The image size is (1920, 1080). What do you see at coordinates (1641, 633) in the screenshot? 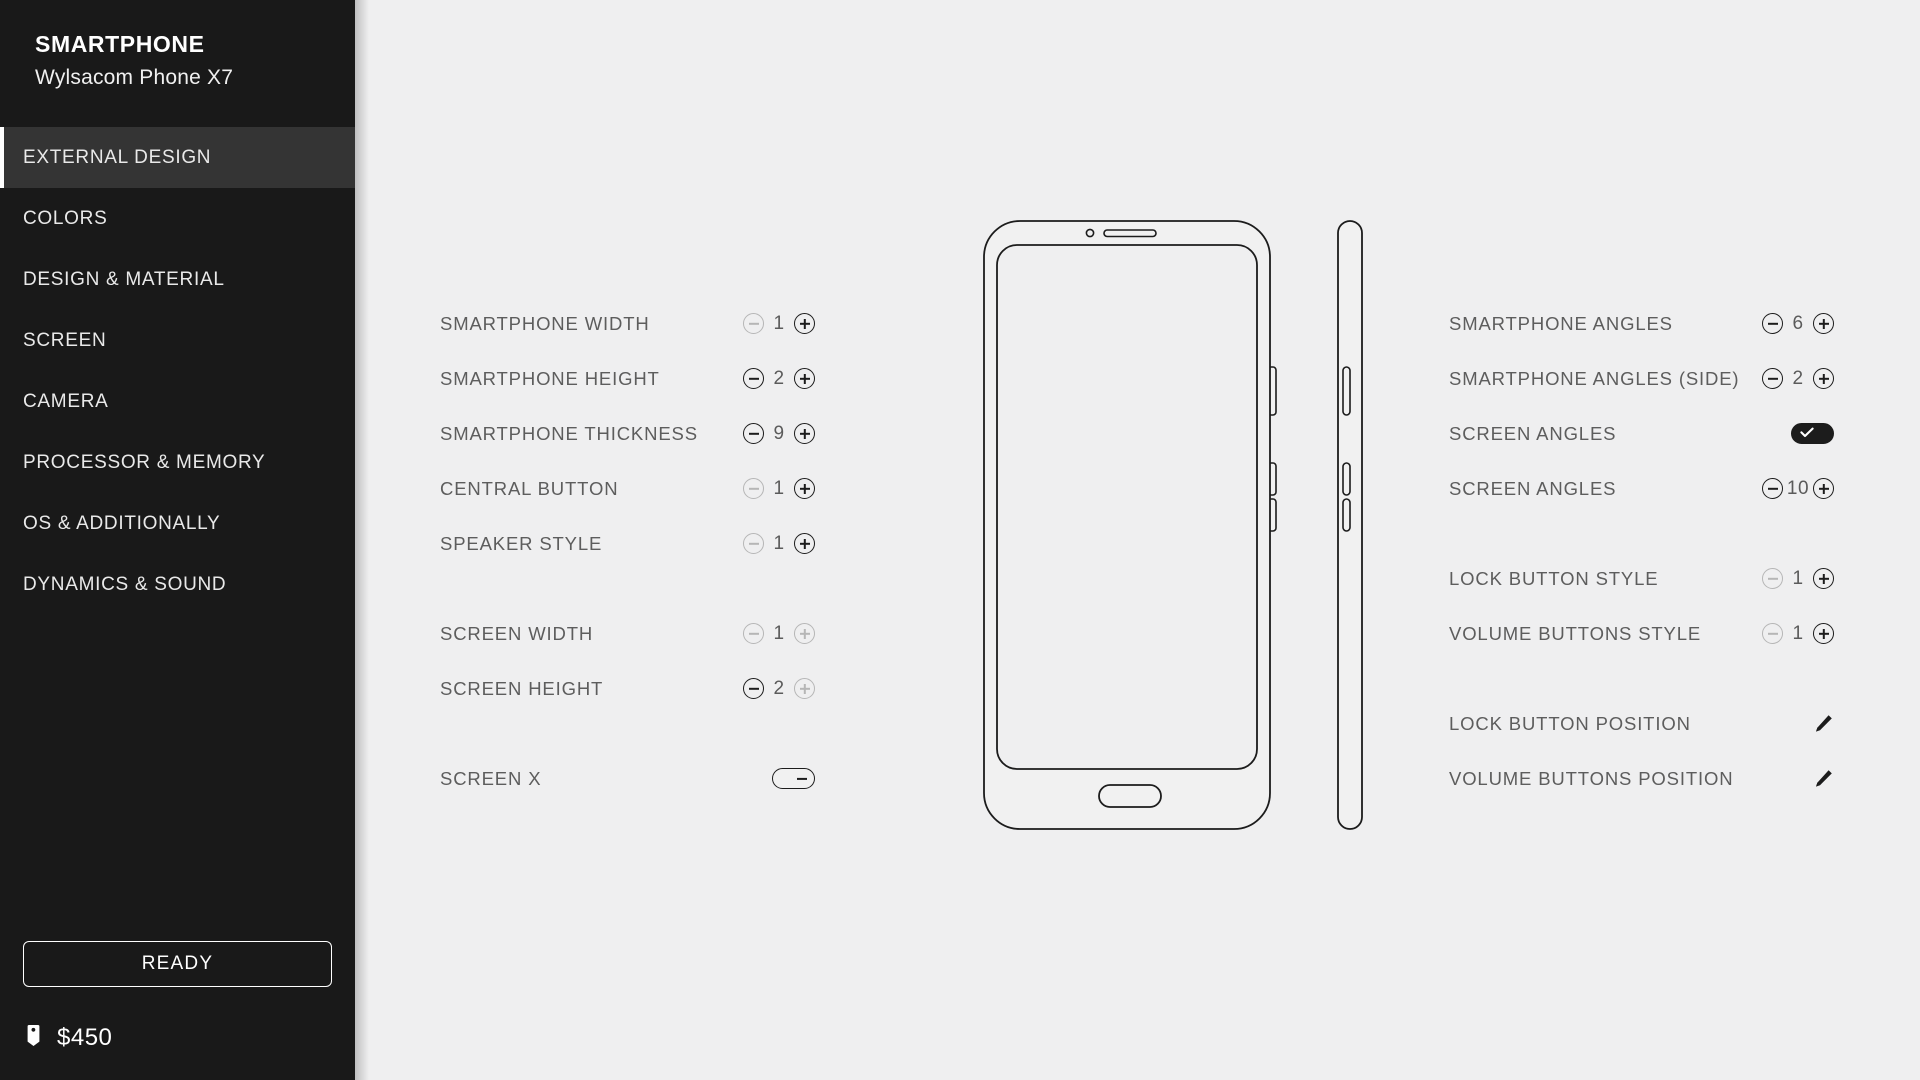
I see `control-row-volume-buttons-style: VOLUME BUTTONS STYLE 1` at bounding box center [1641, 633].